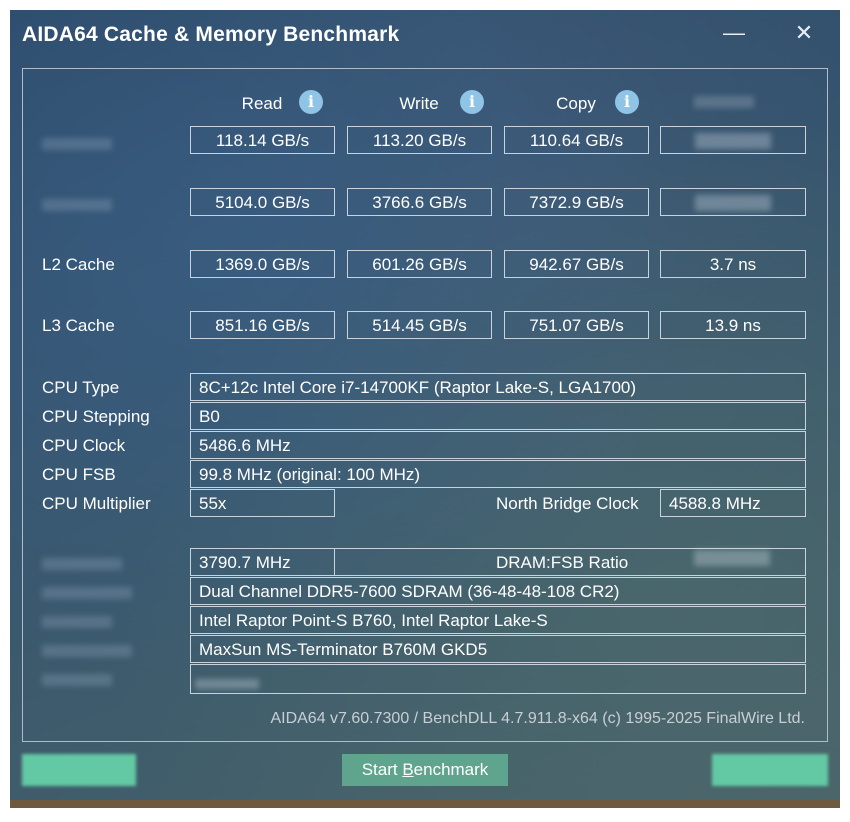  Describe the element at coordinates (425, 804) in the screenshot. I see `window-bottom-edge` at that location.